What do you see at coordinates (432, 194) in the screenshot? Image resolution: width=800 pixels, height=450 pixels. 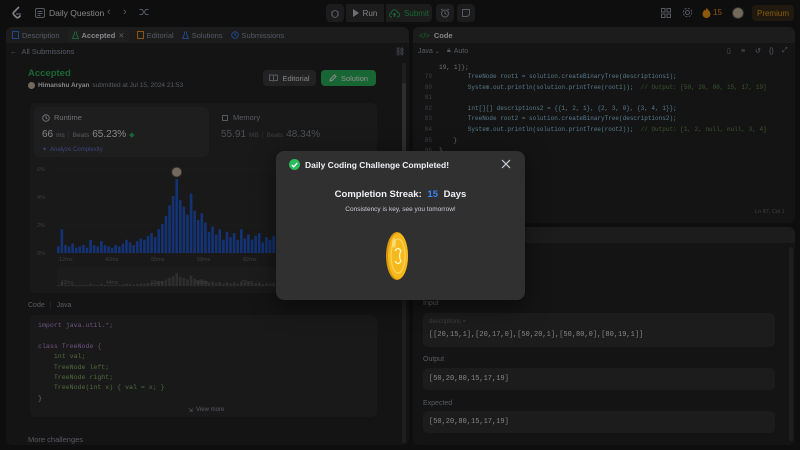 I see `streak-value: 15` at bounding box center [432, 194].